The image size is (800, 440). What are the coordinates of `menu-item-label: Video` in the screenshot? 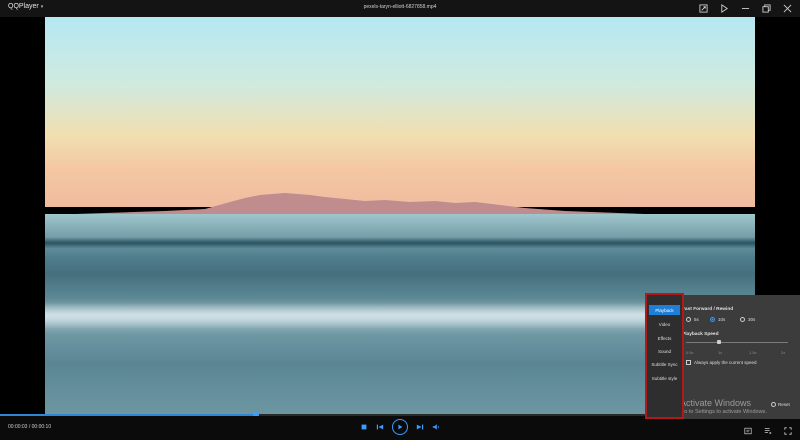 It's located at (664, 324).